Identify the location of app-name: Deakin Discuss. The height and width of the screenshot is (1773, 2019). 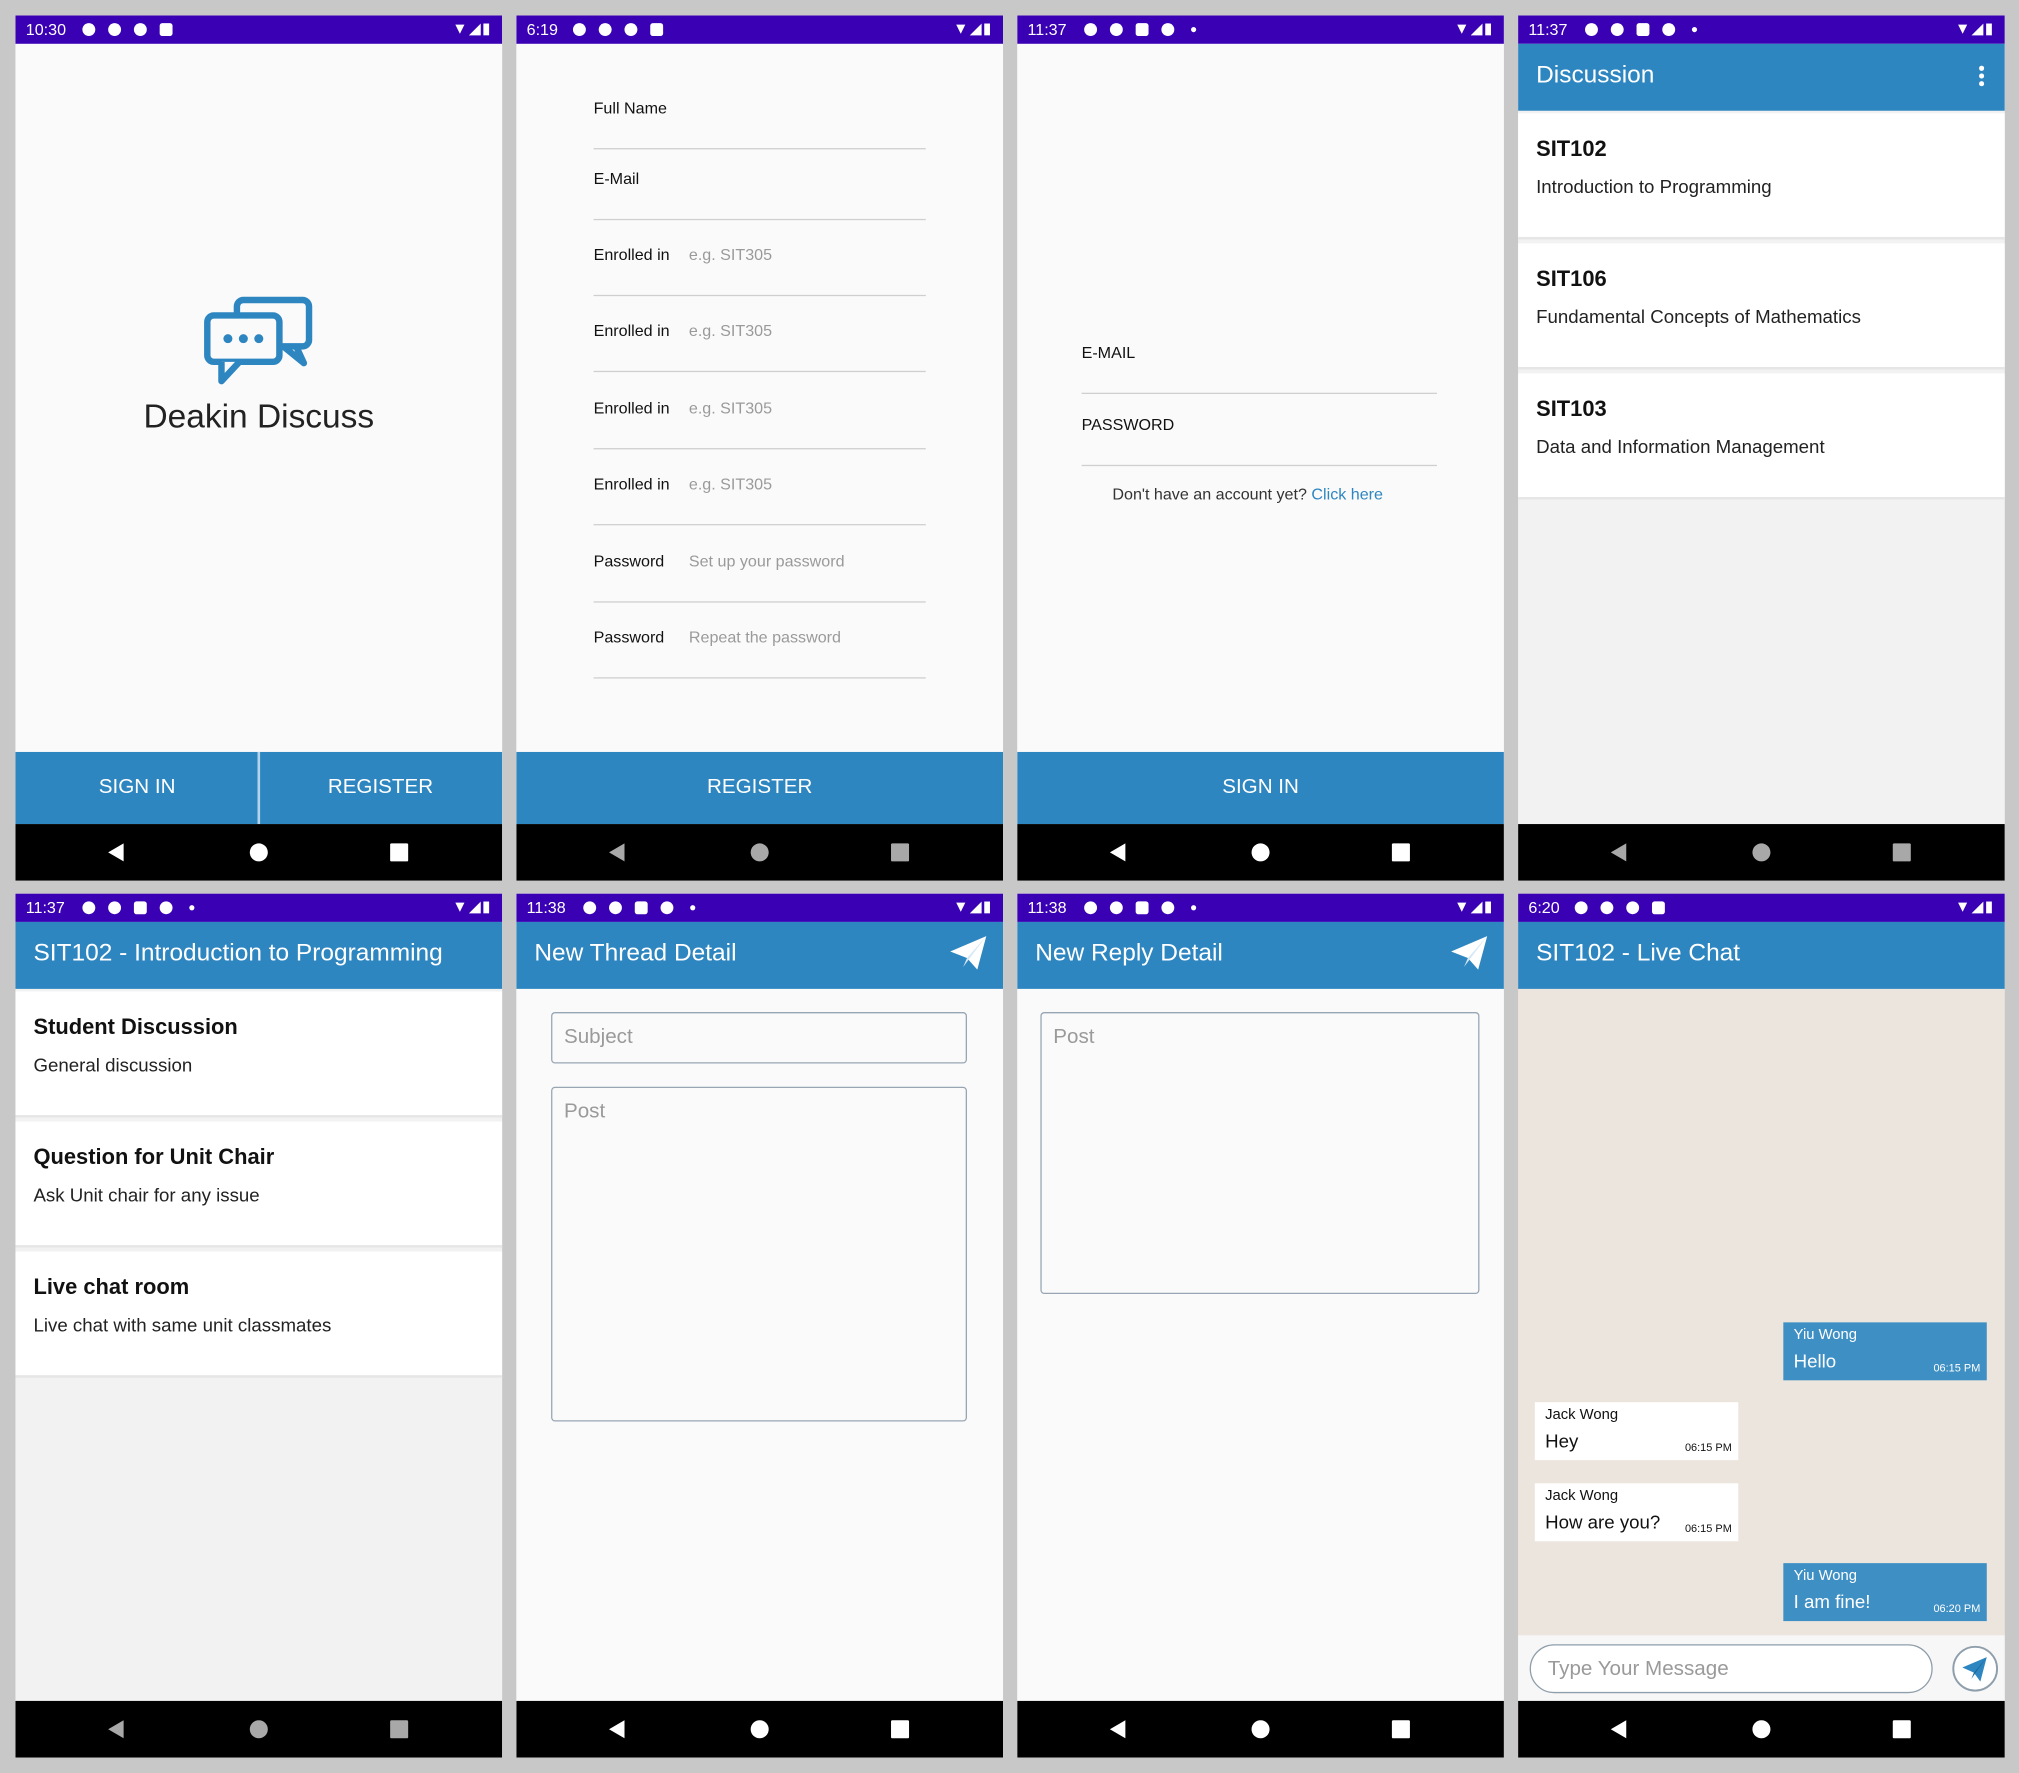
(259, 416).